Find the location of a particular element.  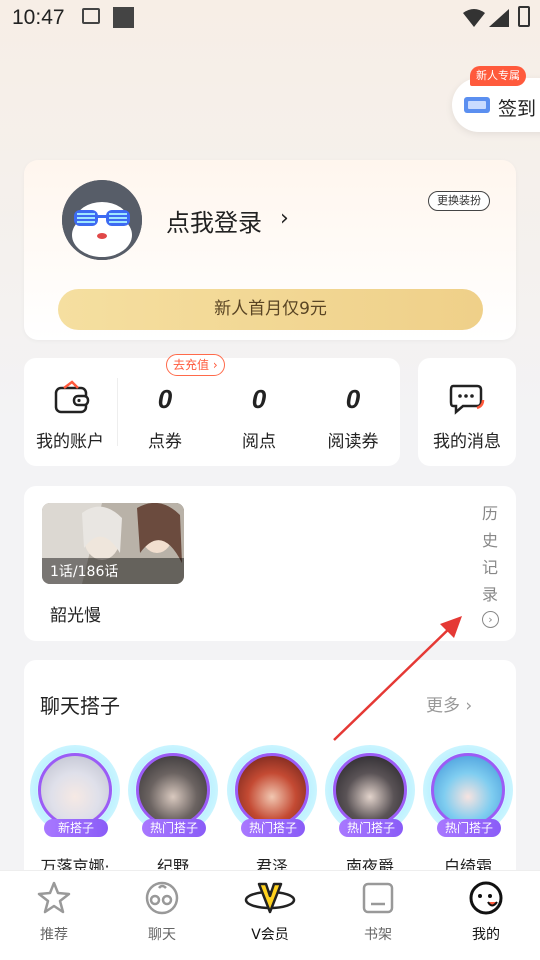

avatar is located at coordinates (102, 220).